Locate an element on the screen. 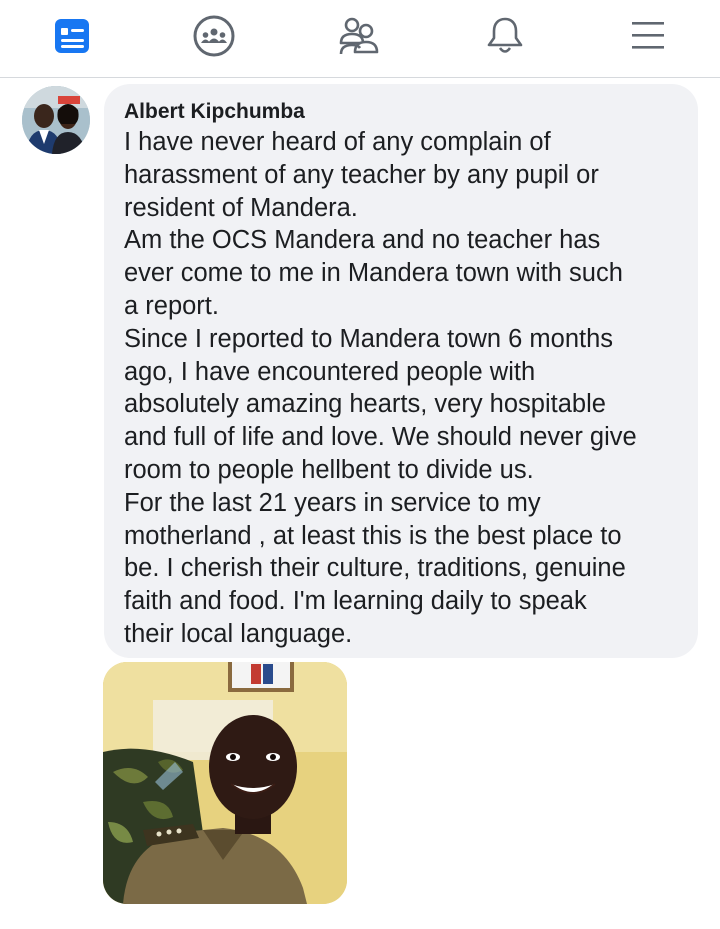 The height and width of the screenshot is (929, 720). attached-photo-image is located at coordinates (225, 783).